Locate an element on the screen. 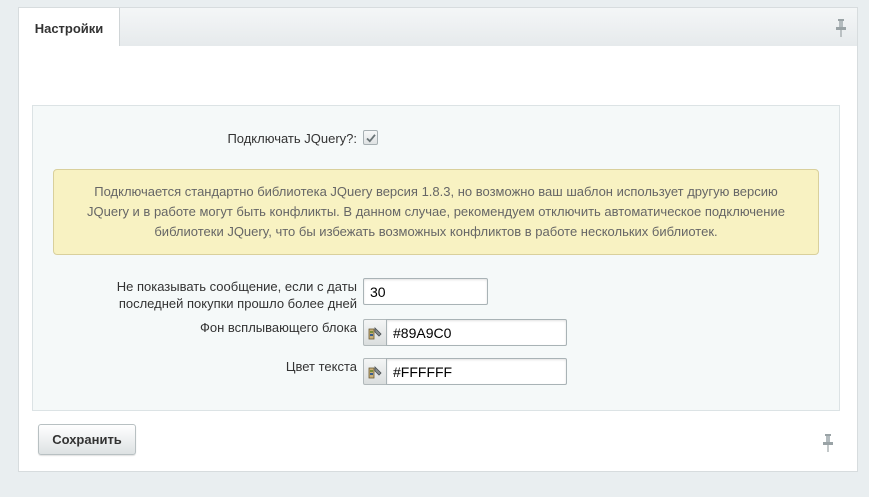 This screenshot has width=869, height=497. tab-bar: Настройки is located at coordinates (438, 27).